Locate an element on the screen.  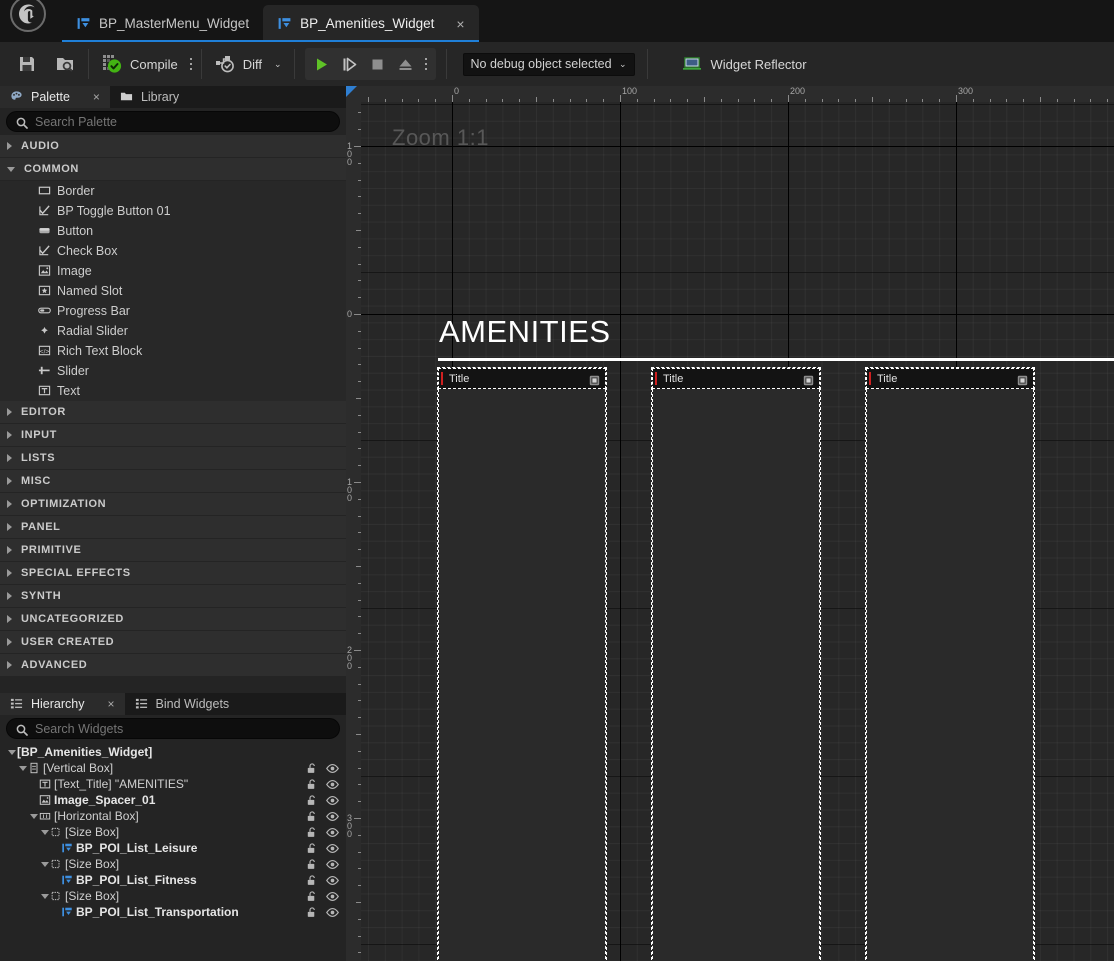
palette-item-rich-text-block: </> Rich Text Block is located at coordinates (173, 351).